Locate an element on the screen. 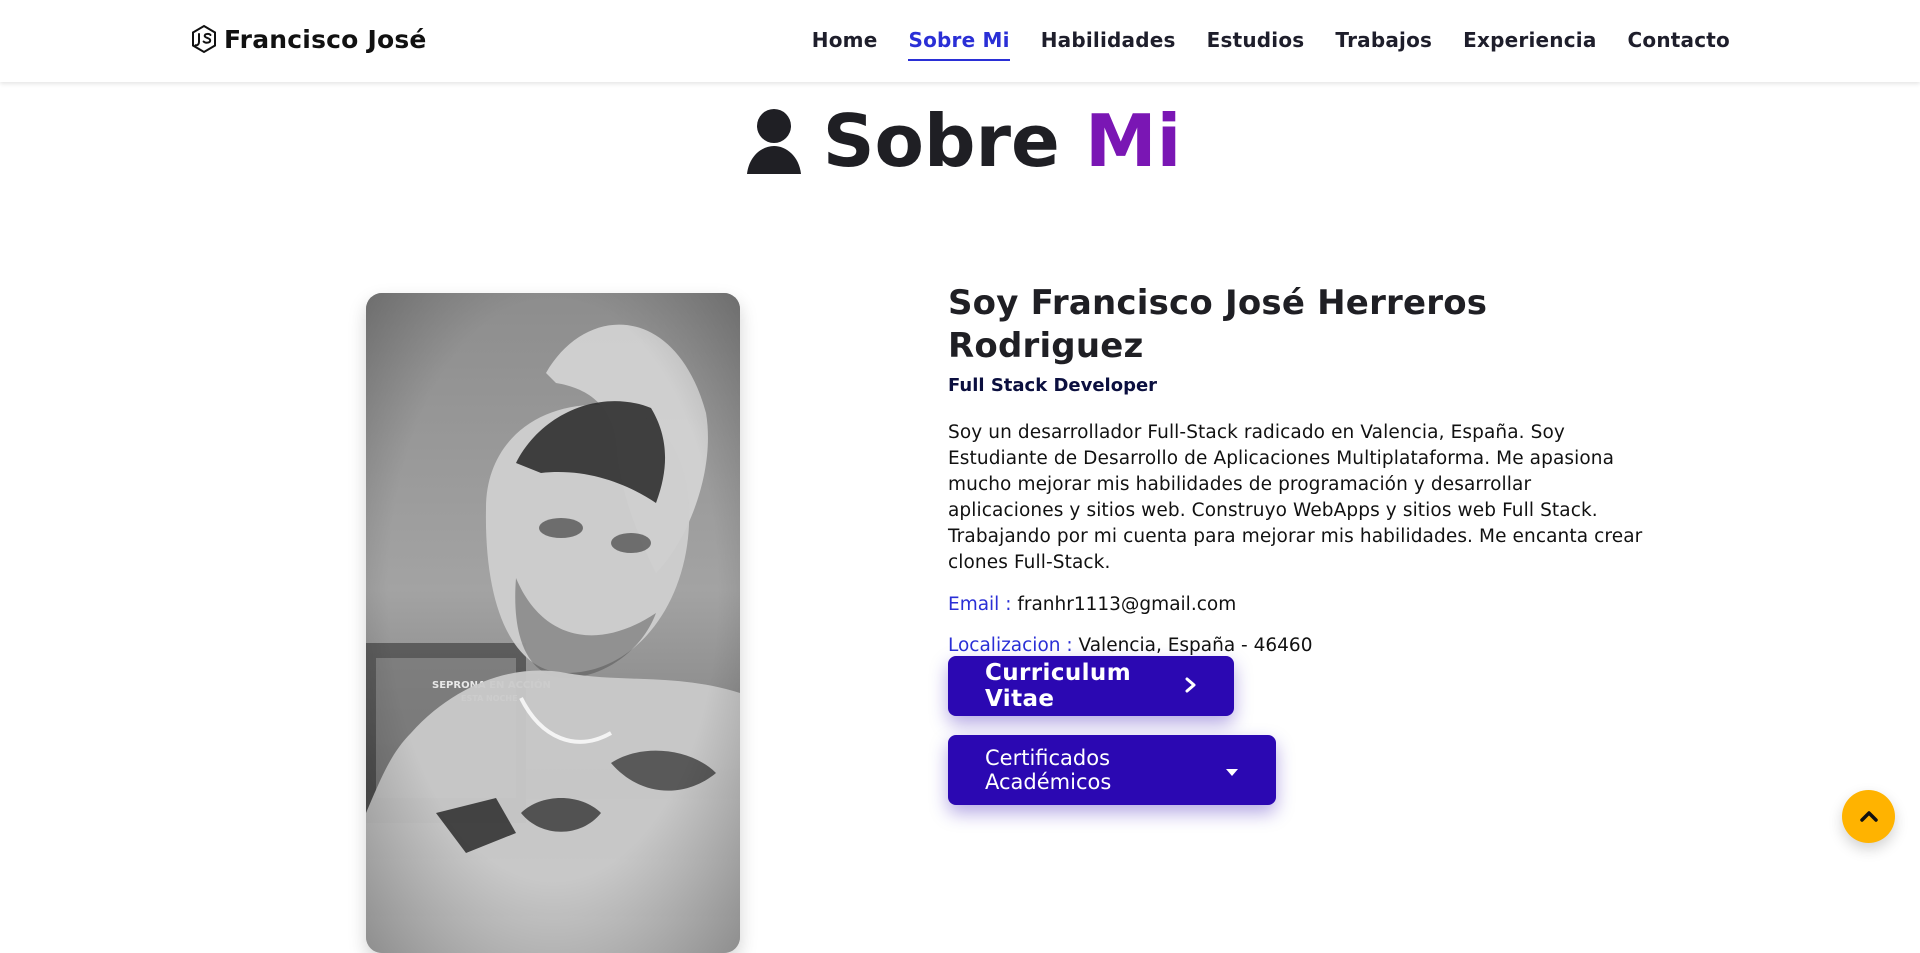 This screenshot has height=953, width=1920. brand-link: Francisco José is located at coordinates (308, 39).